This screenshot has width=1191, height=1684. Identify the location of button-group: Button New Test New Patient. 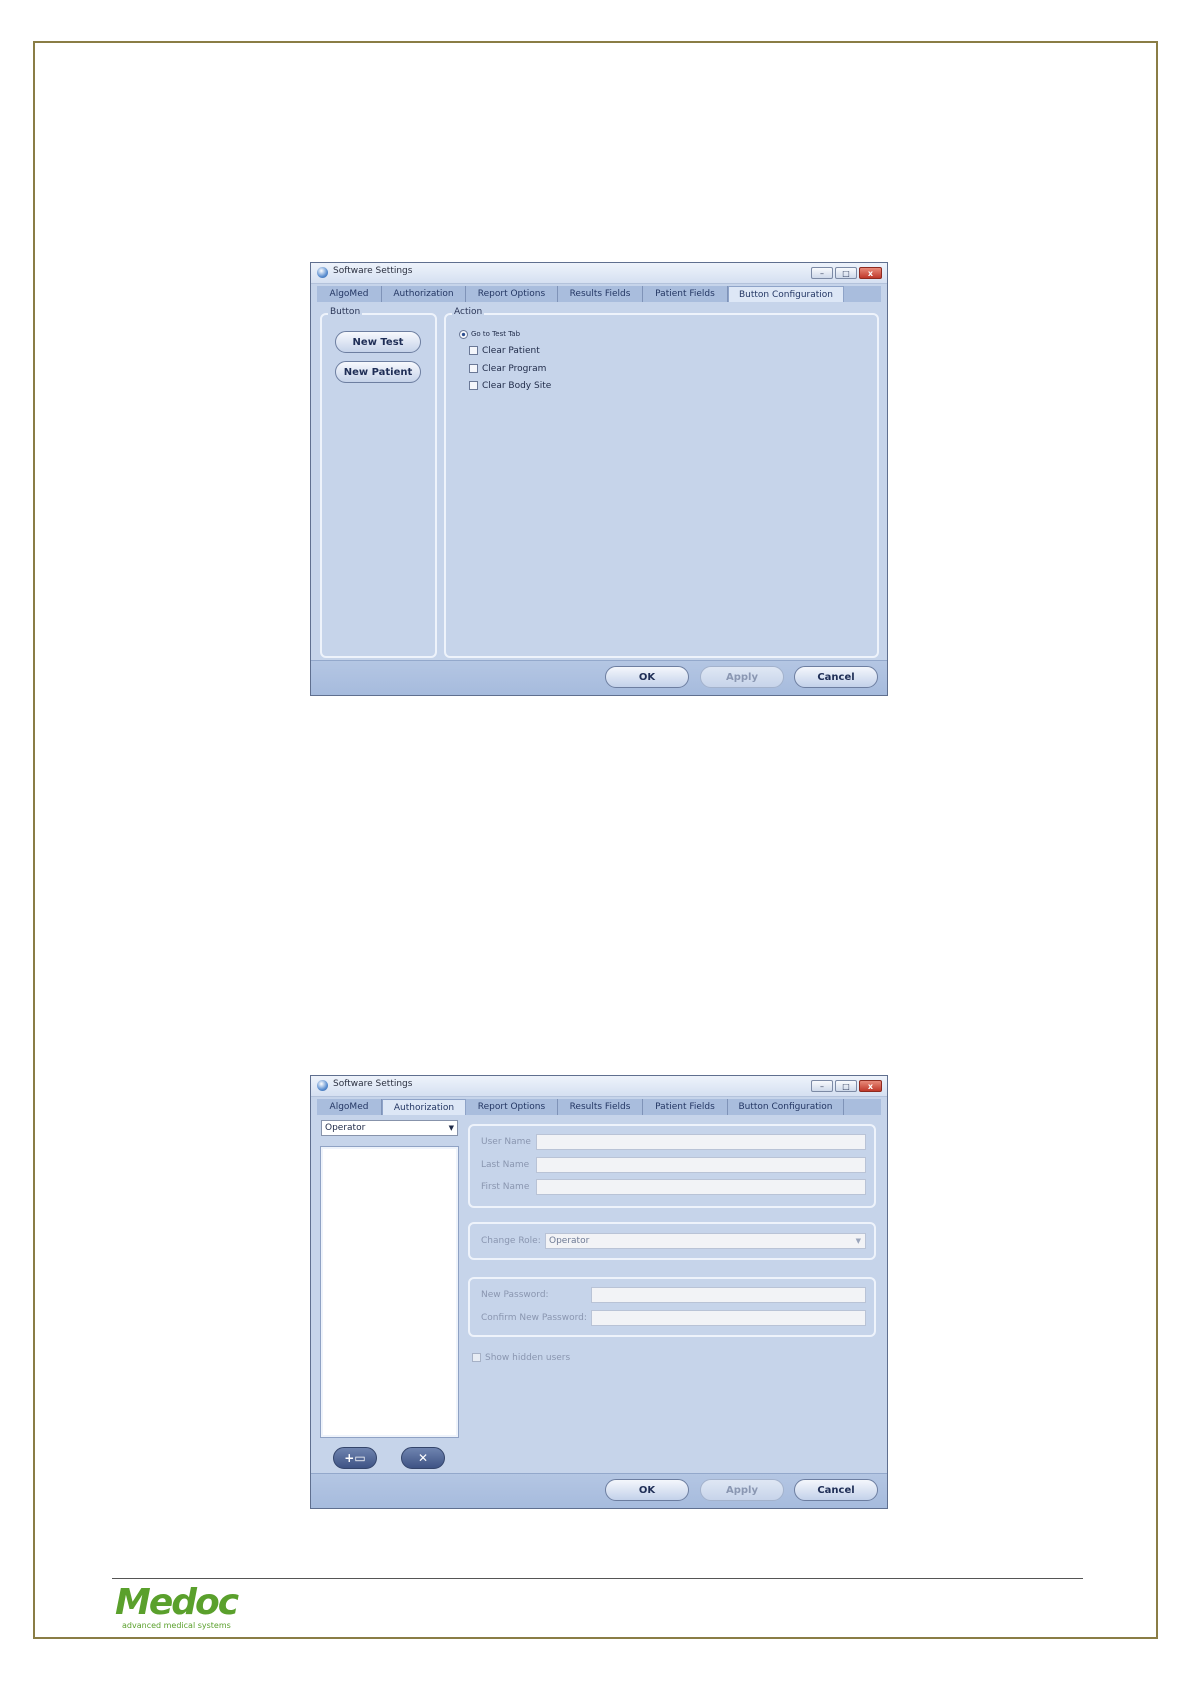
(378, 482).